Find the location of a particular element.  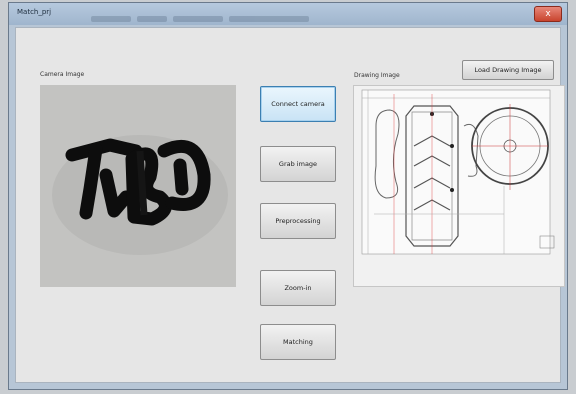

preprocessing-button: Preprocessing is located at coordinates (298, 221).